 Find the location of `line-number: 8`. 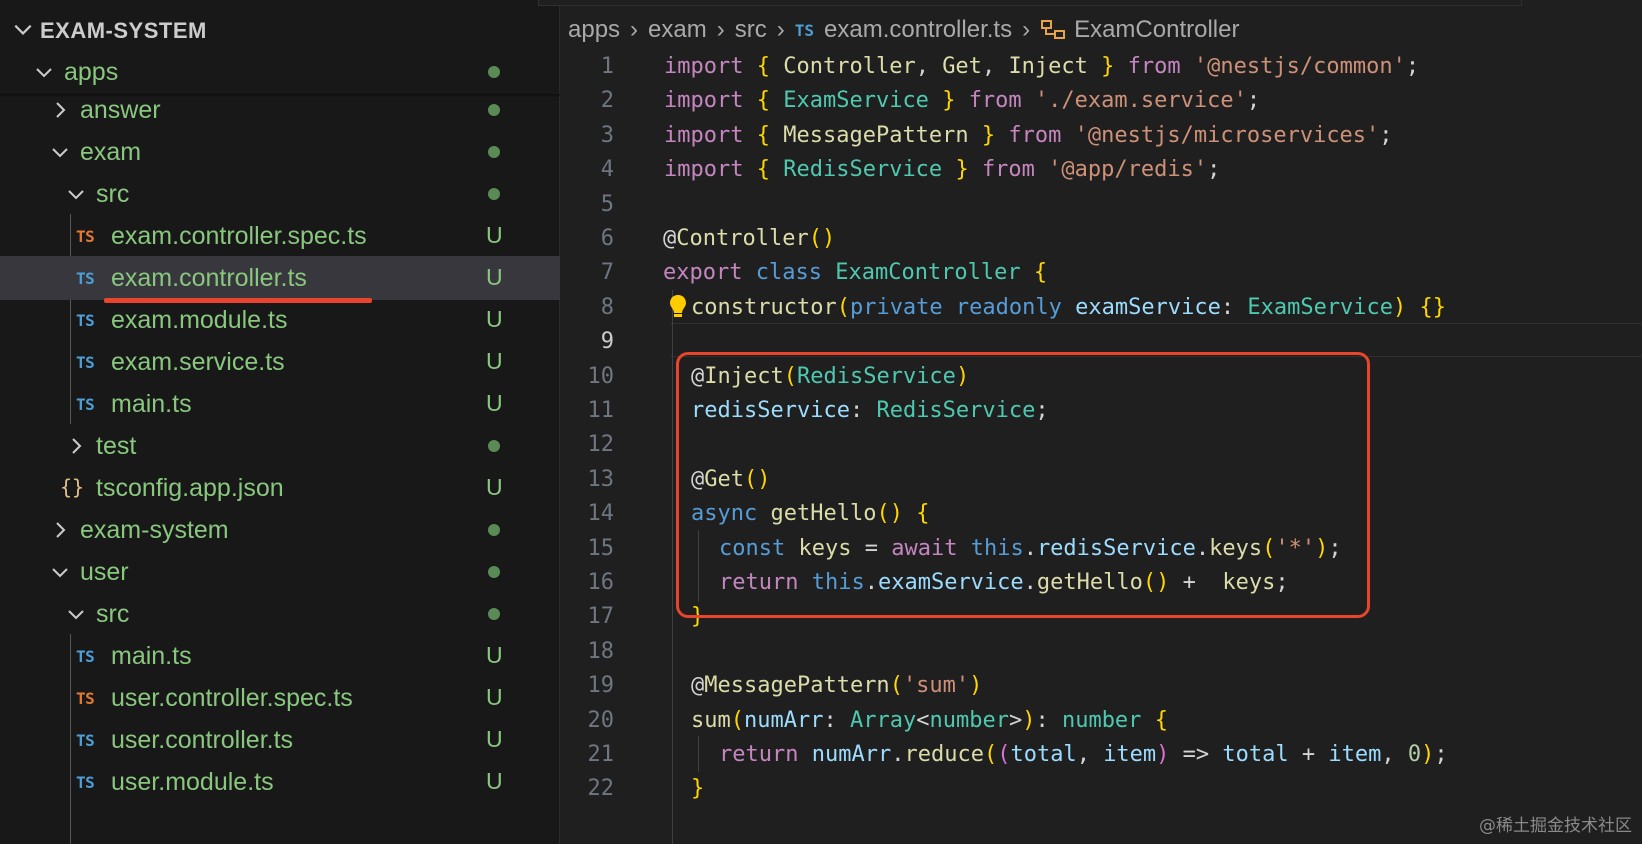

line-number: 8 is located at coordinates (607, 307).